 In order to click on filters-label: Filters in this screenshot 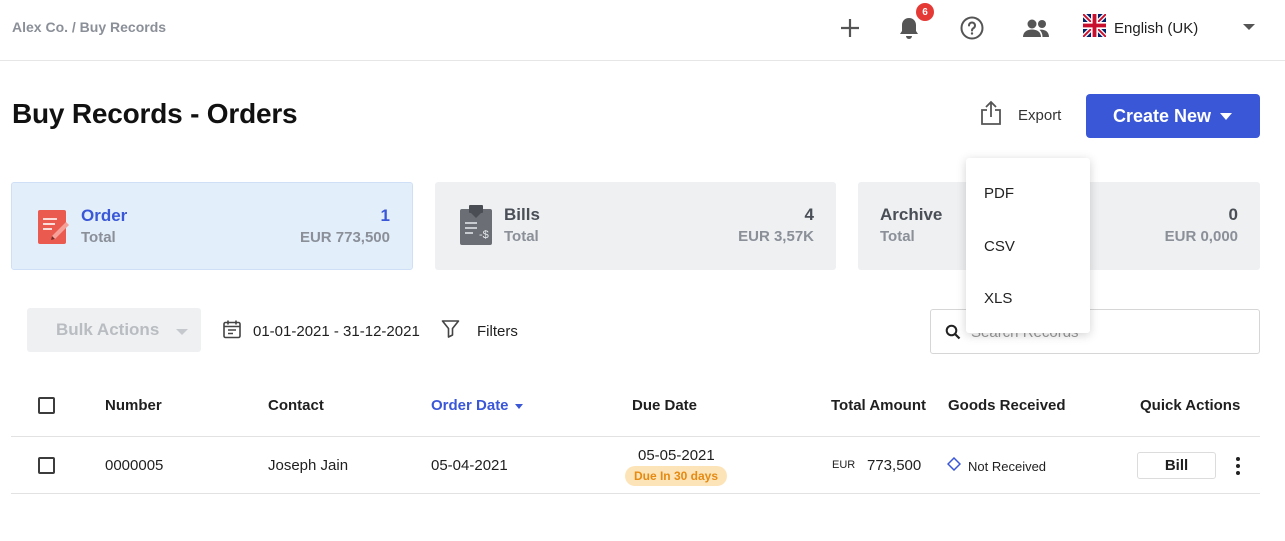, I will do `click(497, 331)`.